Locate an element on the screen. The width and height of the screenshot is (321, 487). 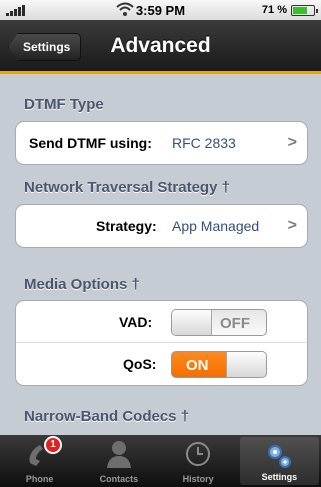
tab-contacts: Contacts is located at coordinates (118, 461).